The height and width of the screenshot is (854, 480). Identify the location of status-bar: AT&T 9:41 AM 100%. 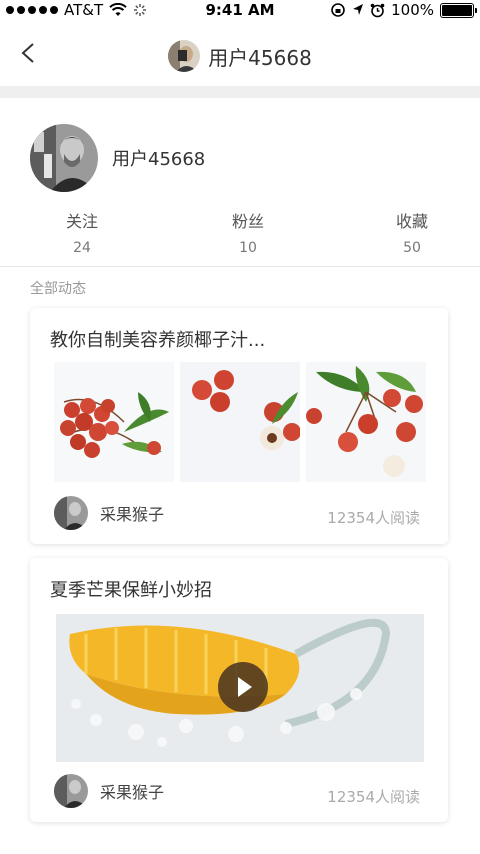
(240, 10).